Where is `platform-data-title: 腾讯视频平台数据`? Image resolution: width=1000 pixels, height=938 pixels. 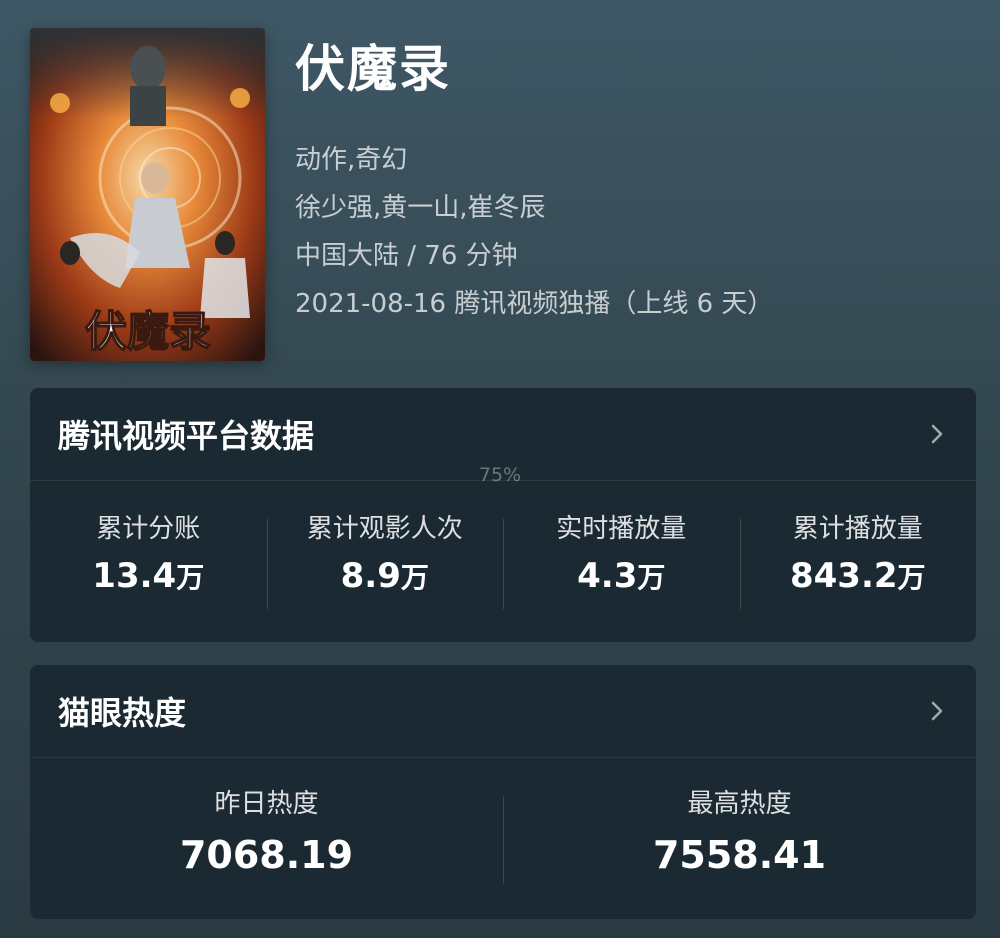 platform-data-title: 腾讯视频平台数据 is located at coordinates (186, 436).